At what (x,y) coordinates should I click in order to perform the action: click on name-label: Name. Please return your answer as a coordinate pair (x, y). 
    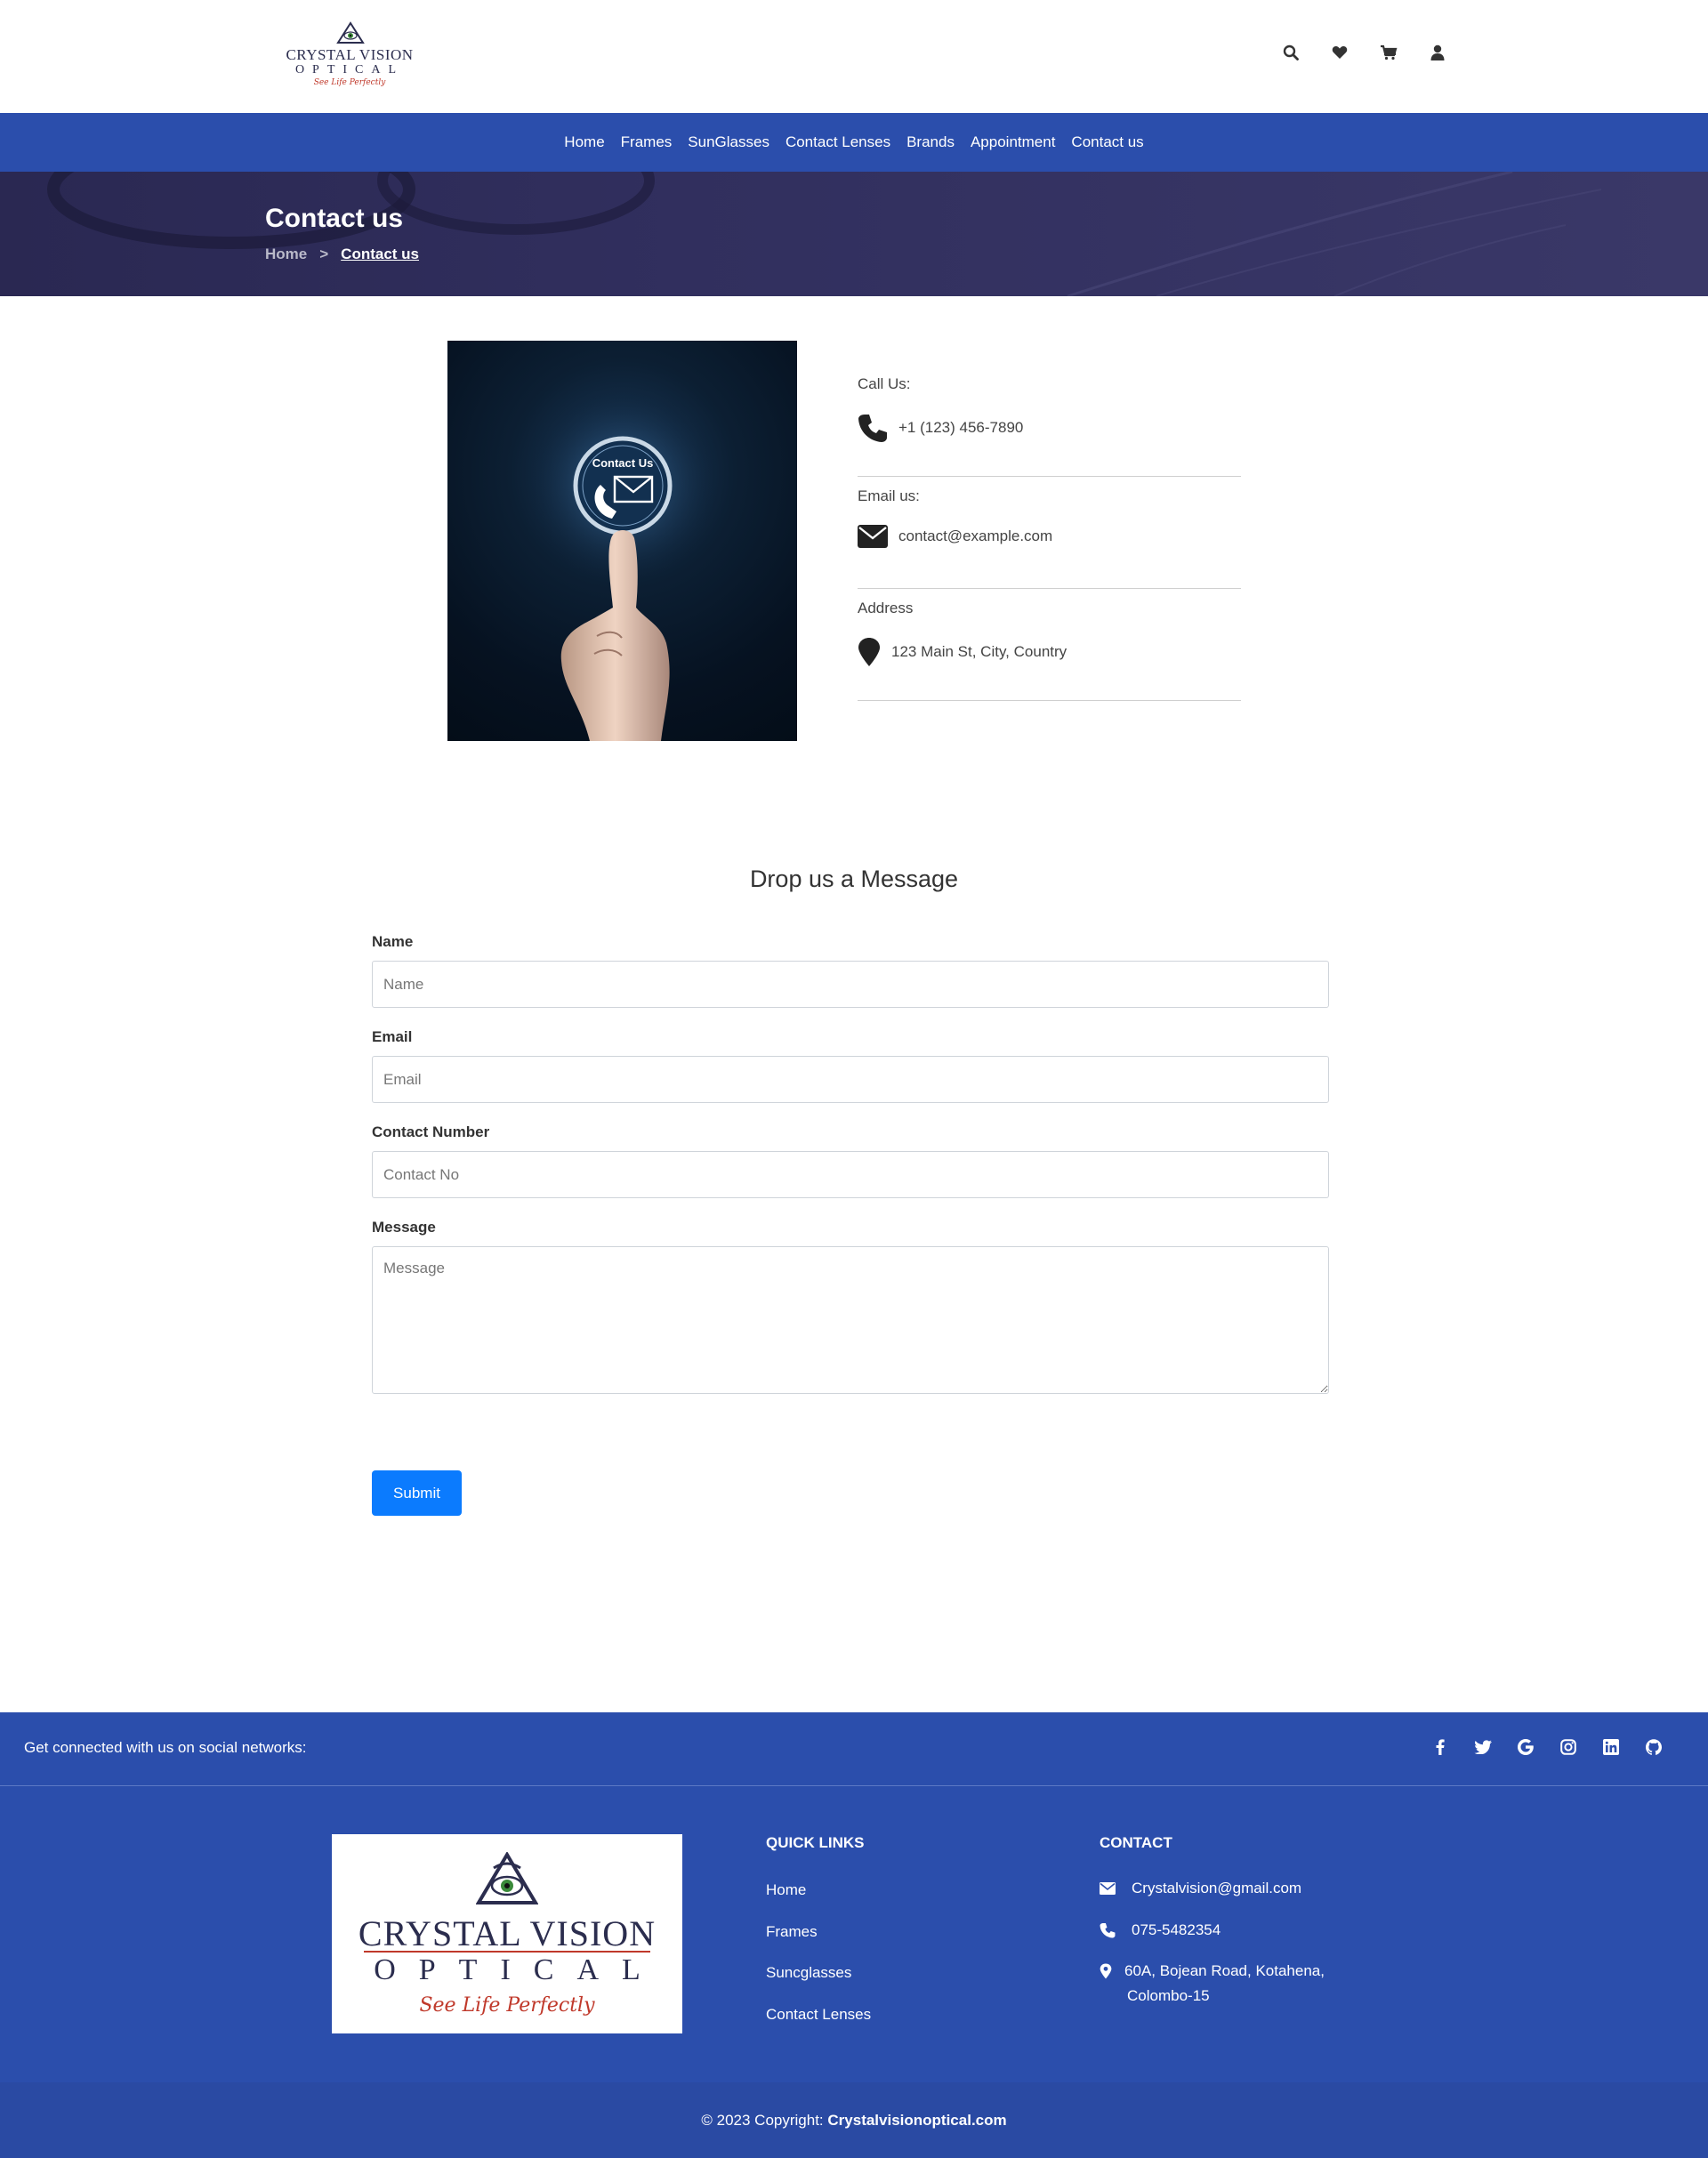
    Looking at the image, I should click on (393, 941).